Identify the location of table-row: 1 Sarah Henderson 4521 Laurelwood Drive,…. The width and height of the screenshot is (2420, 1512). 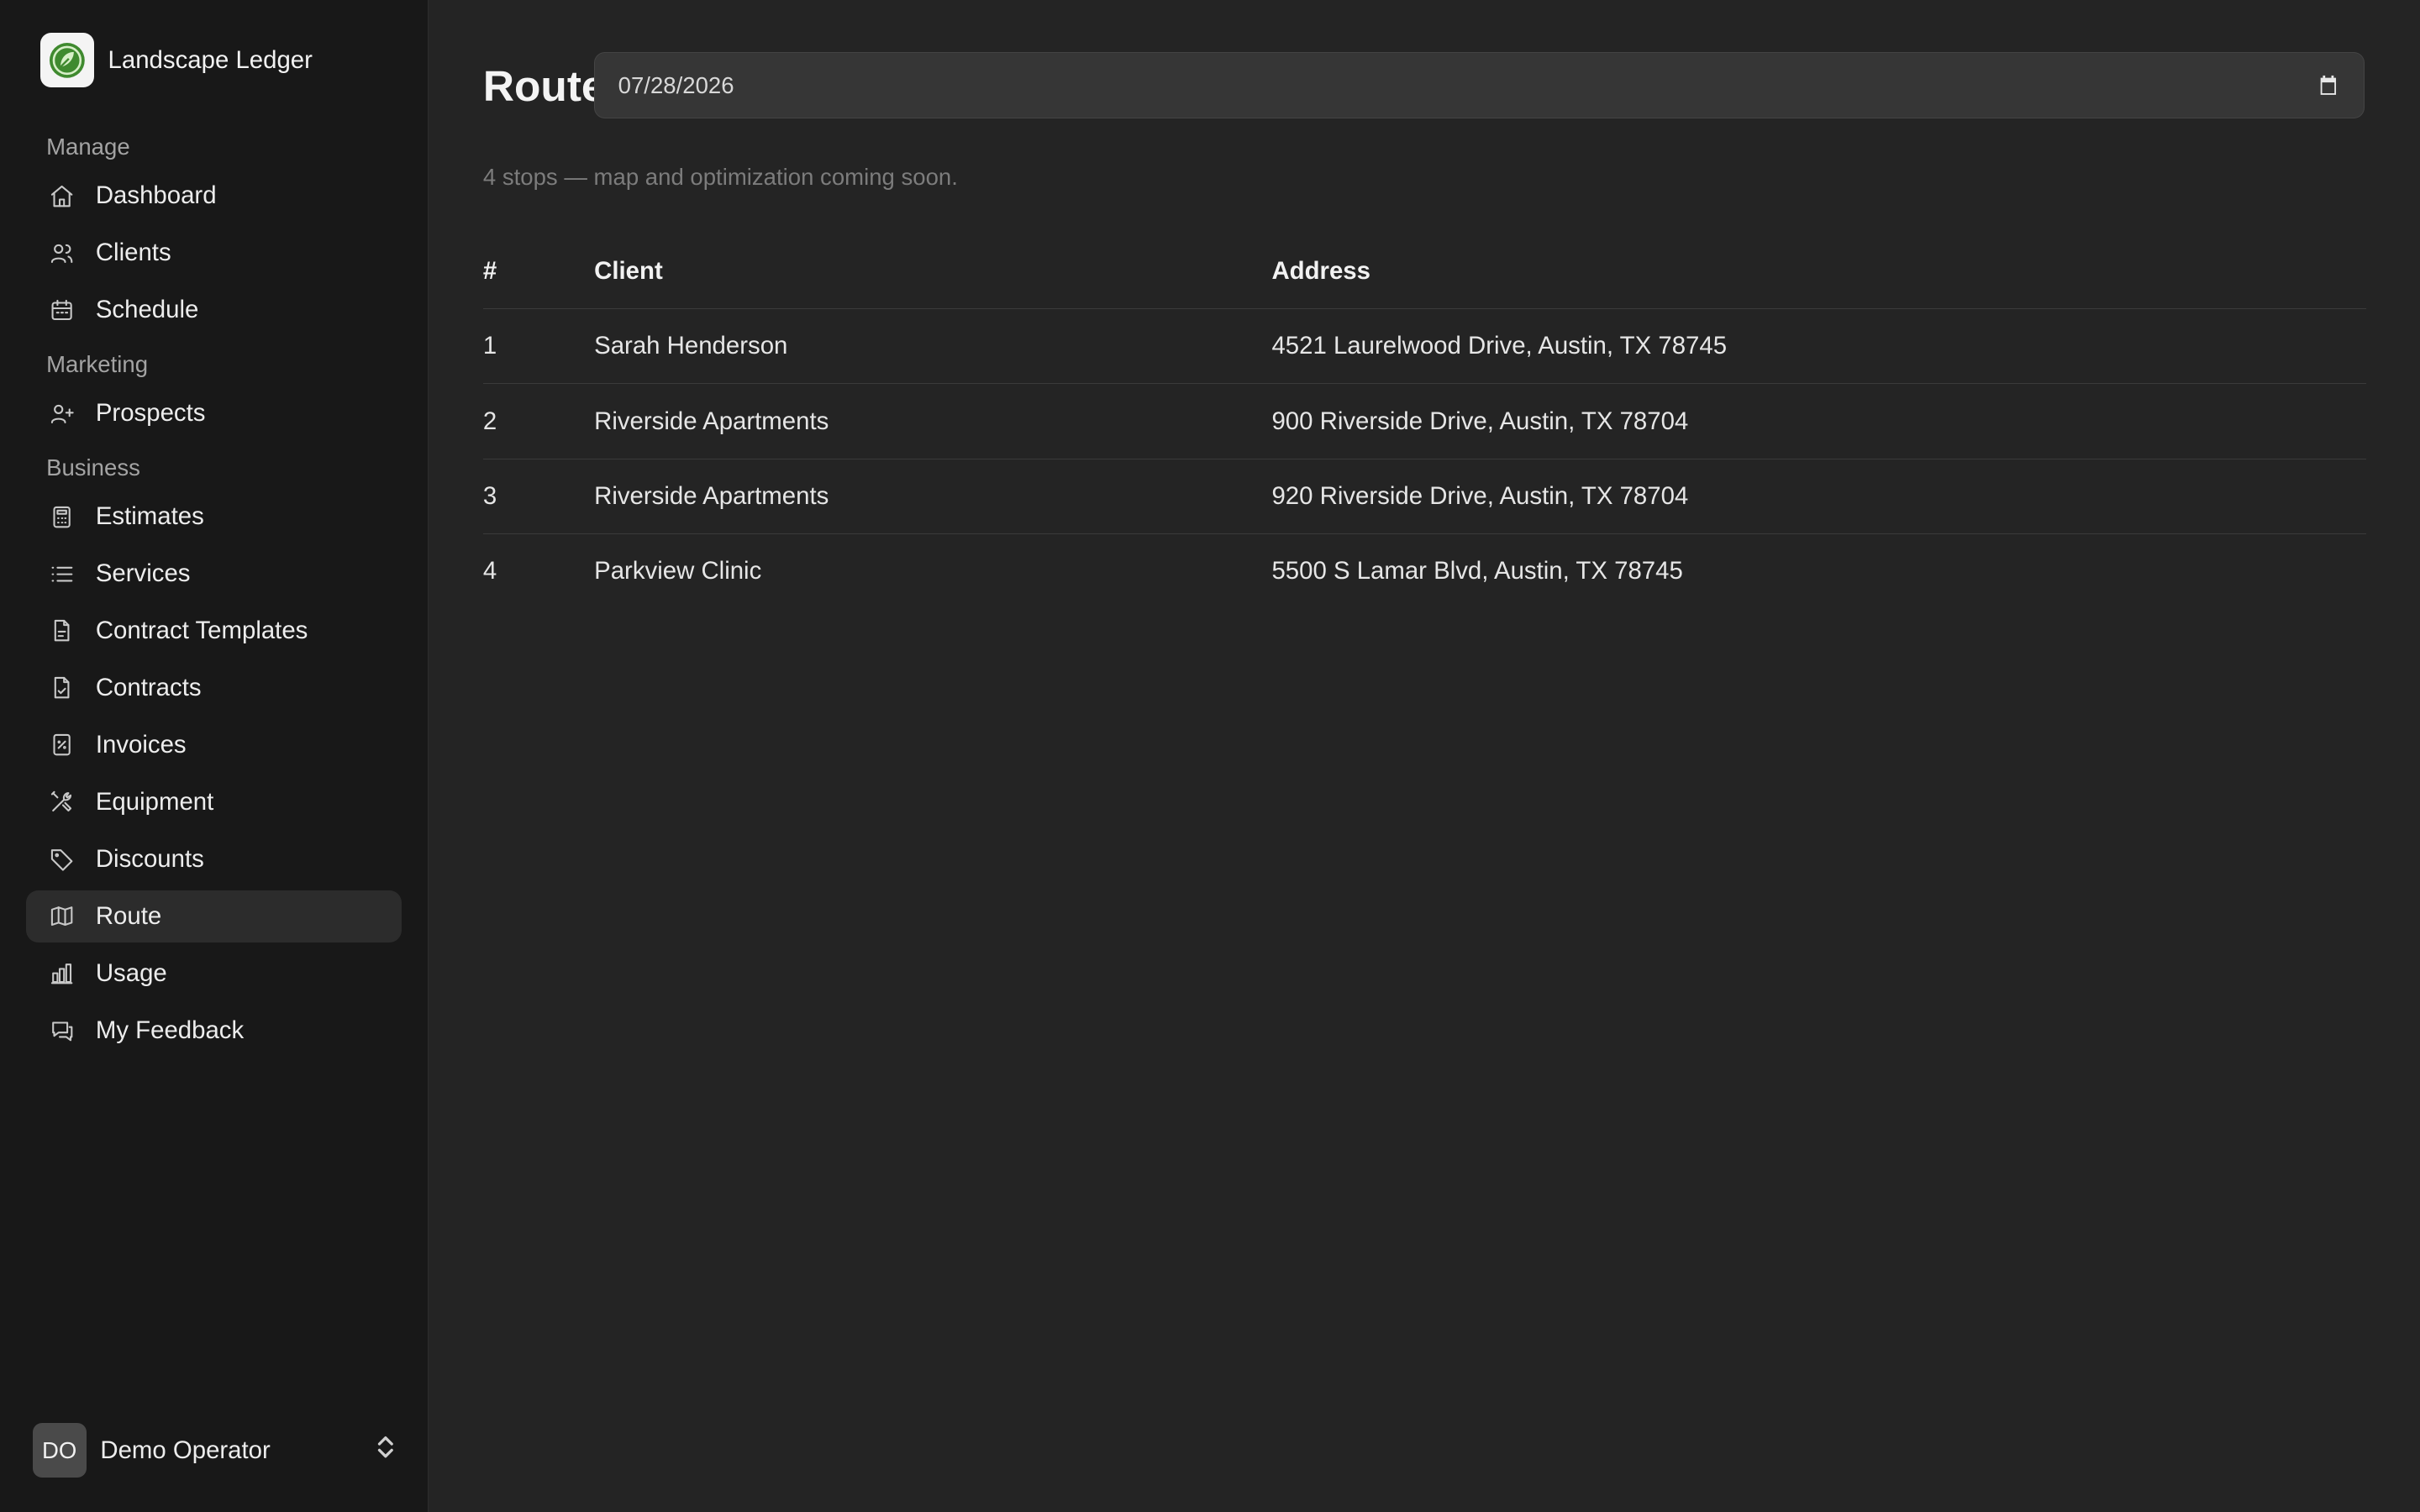
(1424, 347).